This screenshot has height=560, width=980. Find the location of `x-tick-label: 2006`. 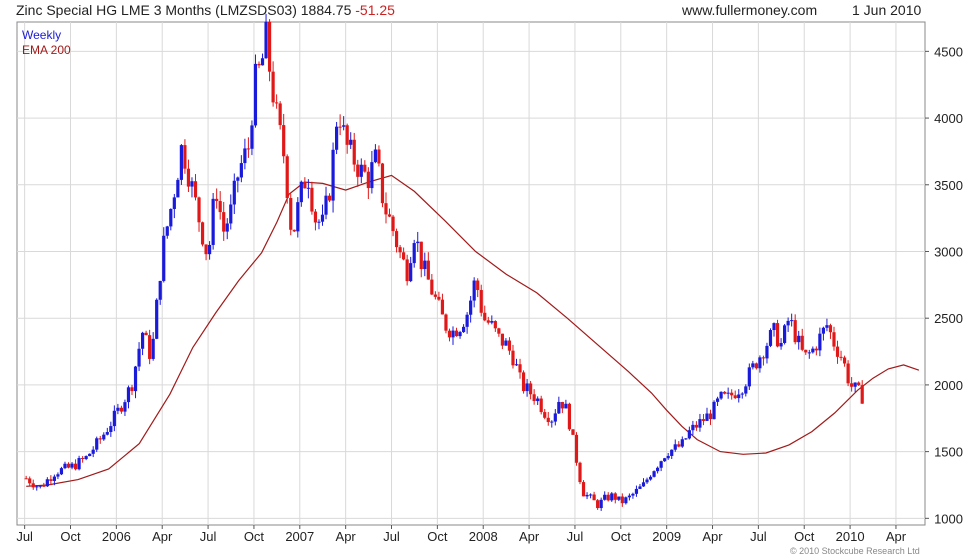

x-tick-label: 2006 is located at coordinates (116, 536).